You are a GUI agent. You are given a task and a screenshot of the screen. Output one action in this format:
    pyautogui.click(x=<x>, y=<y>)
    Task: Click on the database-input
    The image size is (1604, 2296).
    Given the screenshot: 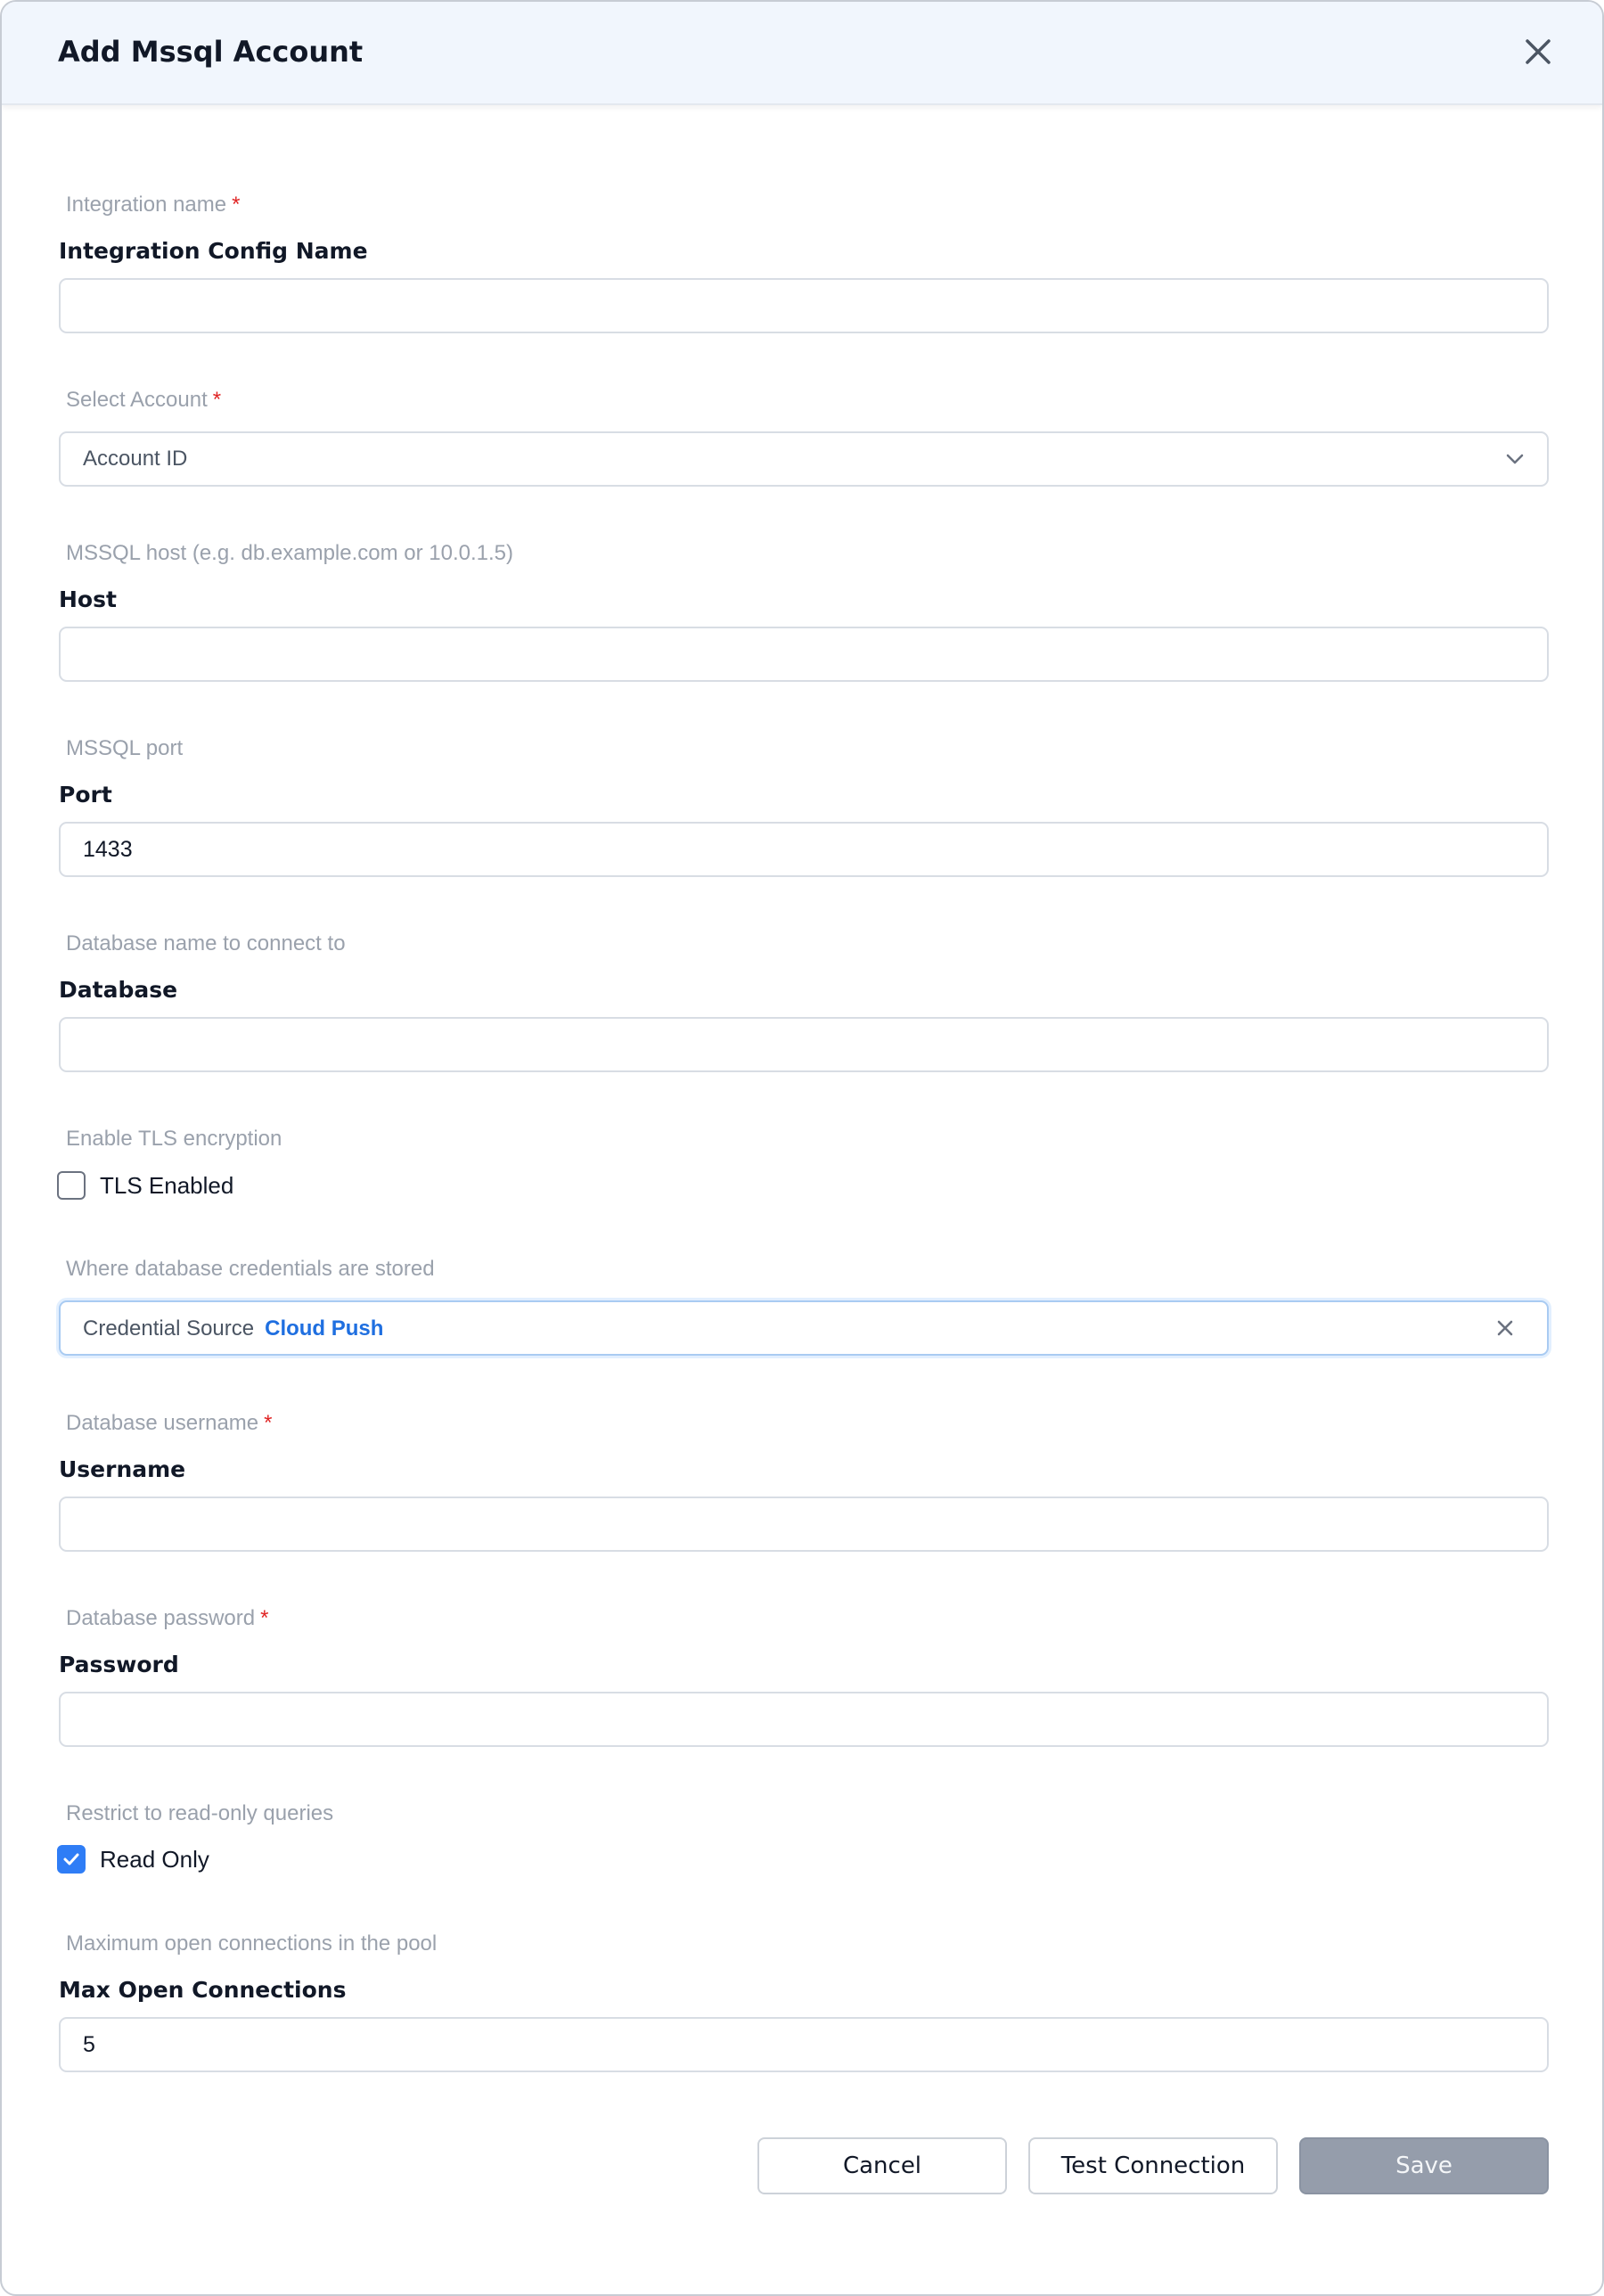 What is the action you would take?
    pyautogui.click(x=804, y=1044)
    